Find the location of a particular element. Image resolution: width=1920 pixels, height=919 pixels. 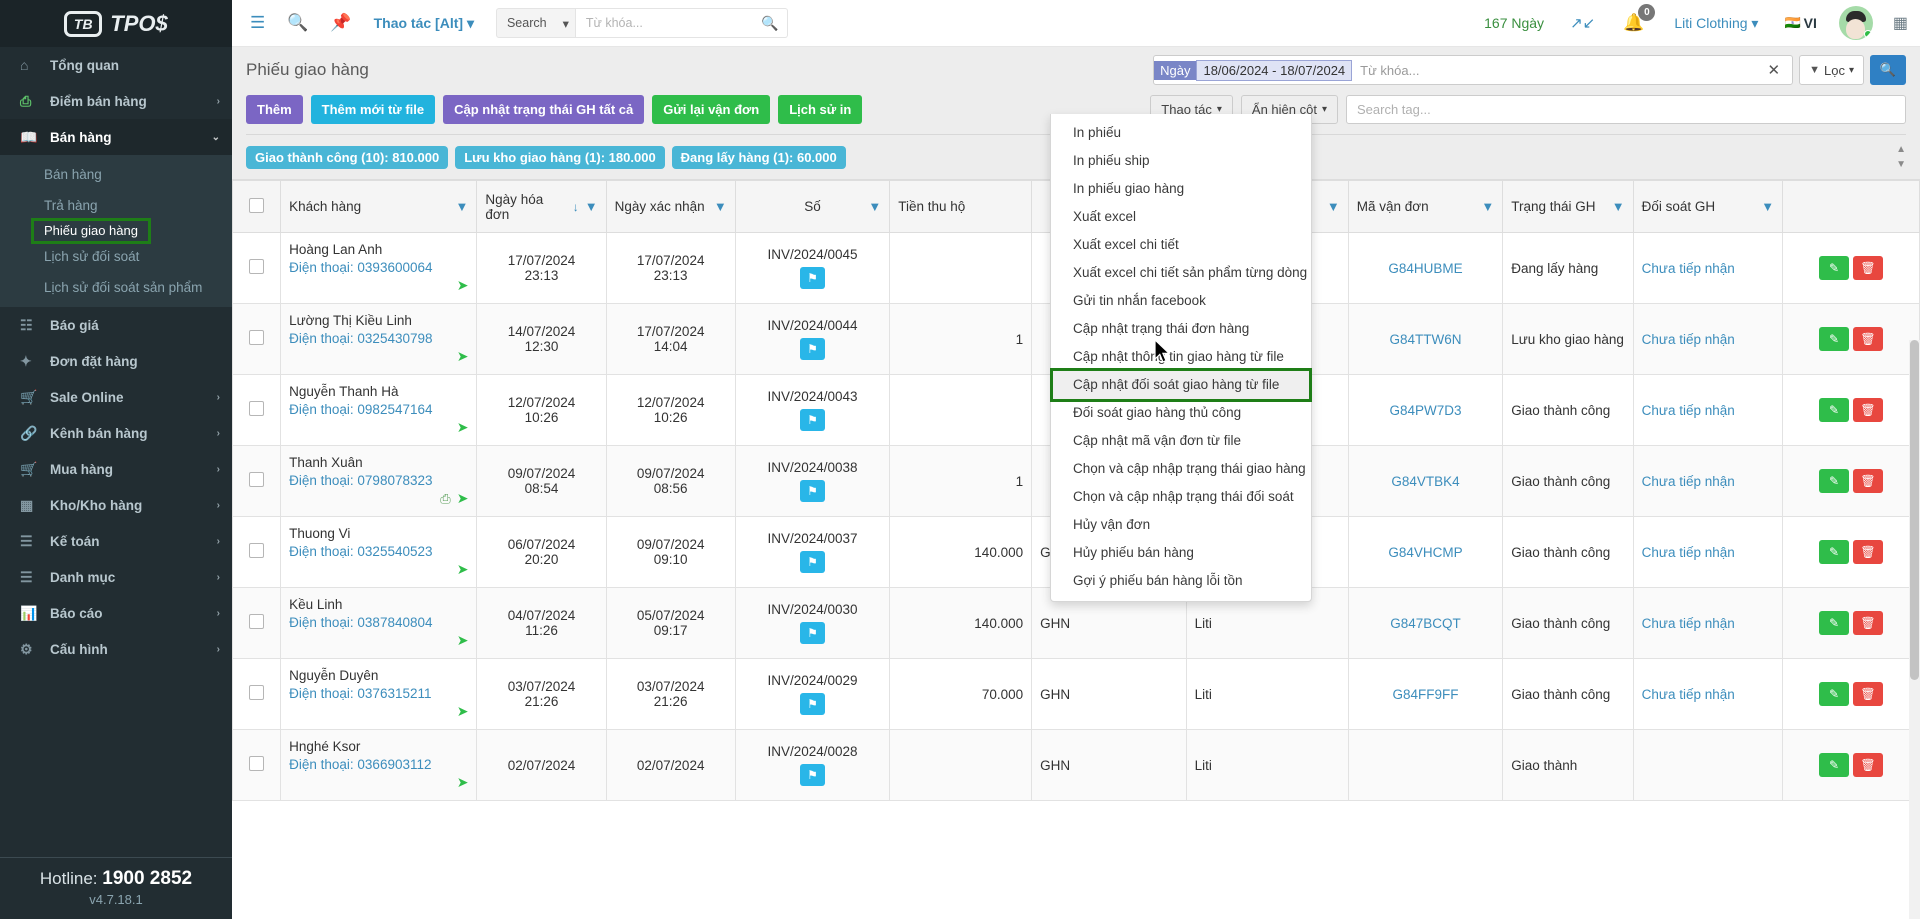

thao-tac-alt-menu: Thao tác [Alt] ▾ is located at coordinates (424, 23).